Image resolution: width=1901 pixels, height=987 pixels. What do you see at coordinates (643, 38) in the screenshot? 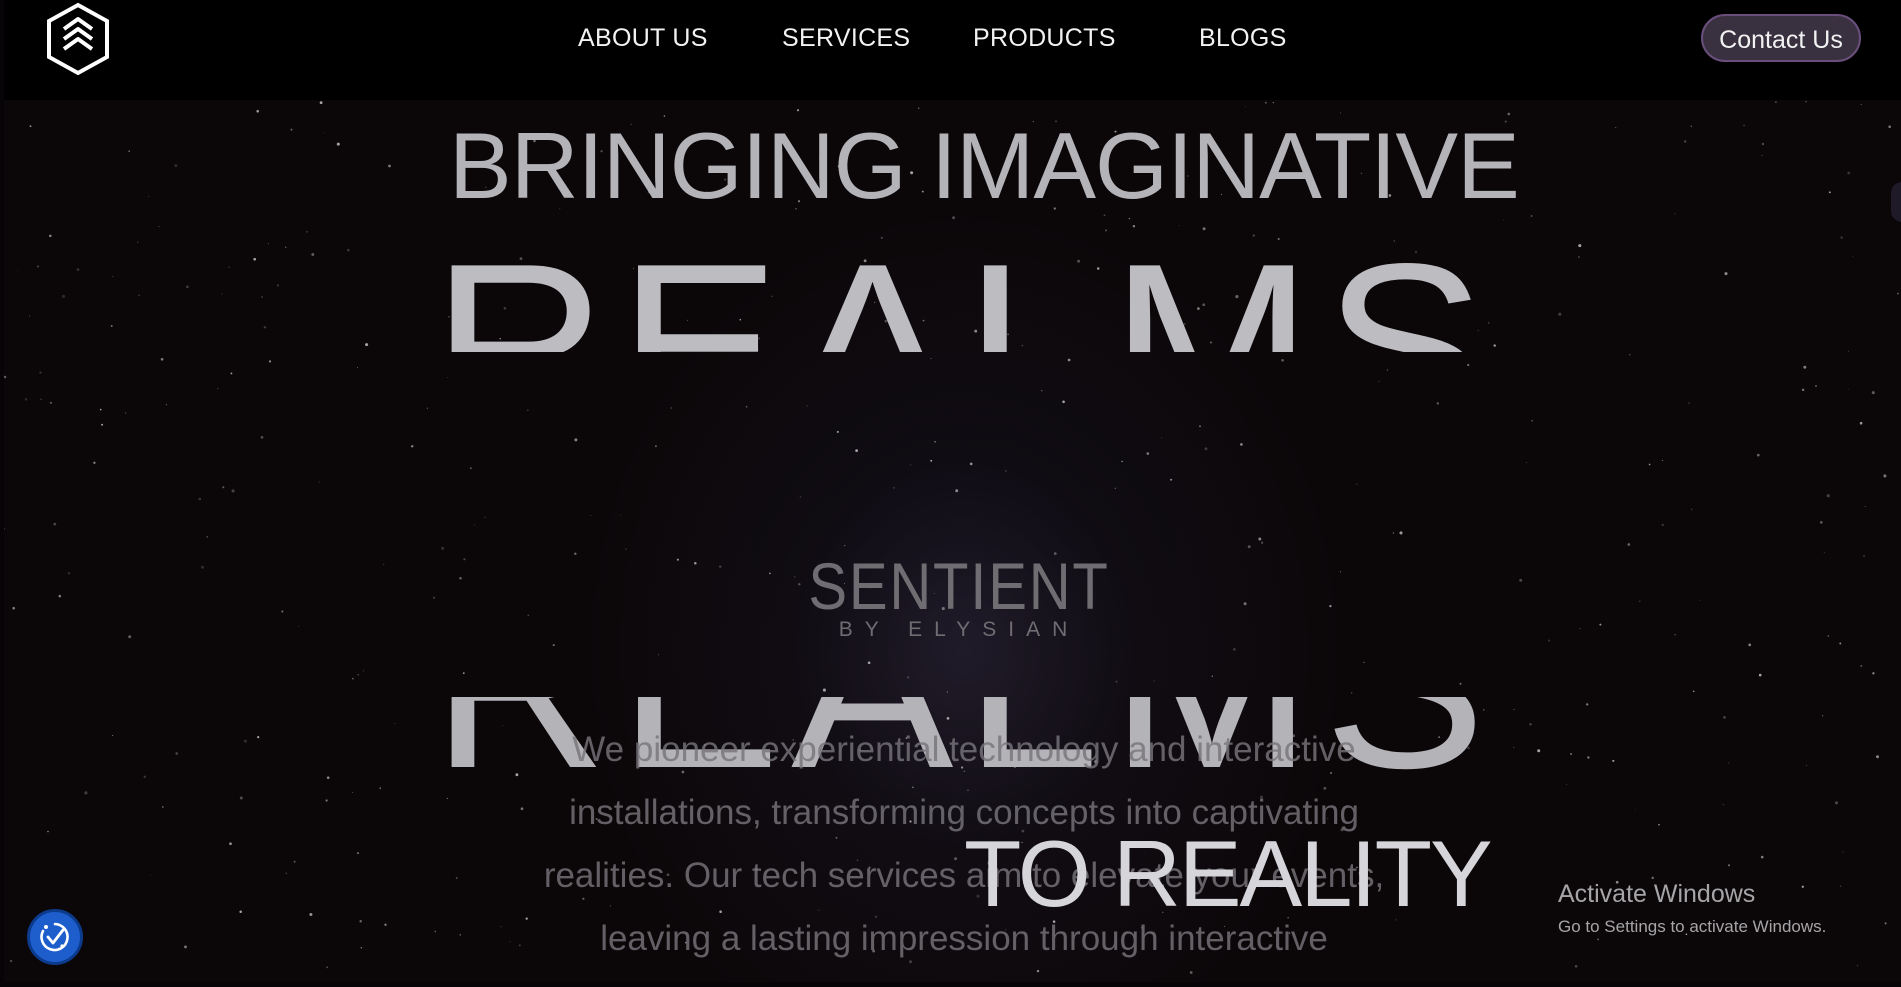
I see `nav-about-us: ABOUT US` at bounding box center [643, 38].